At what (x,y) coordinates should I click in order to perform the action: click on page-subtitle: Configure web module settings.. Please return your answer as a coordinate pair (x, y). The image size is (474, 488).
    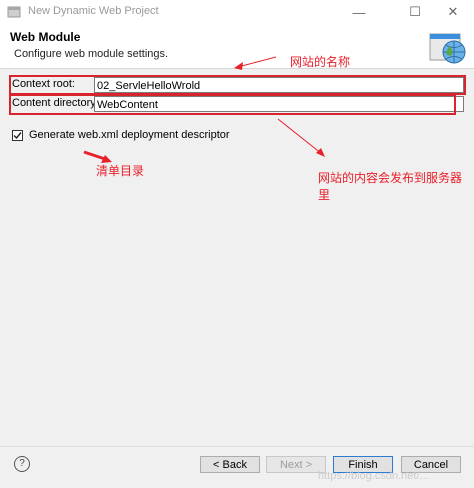
    Looking at the image, I should click on (91, 54).